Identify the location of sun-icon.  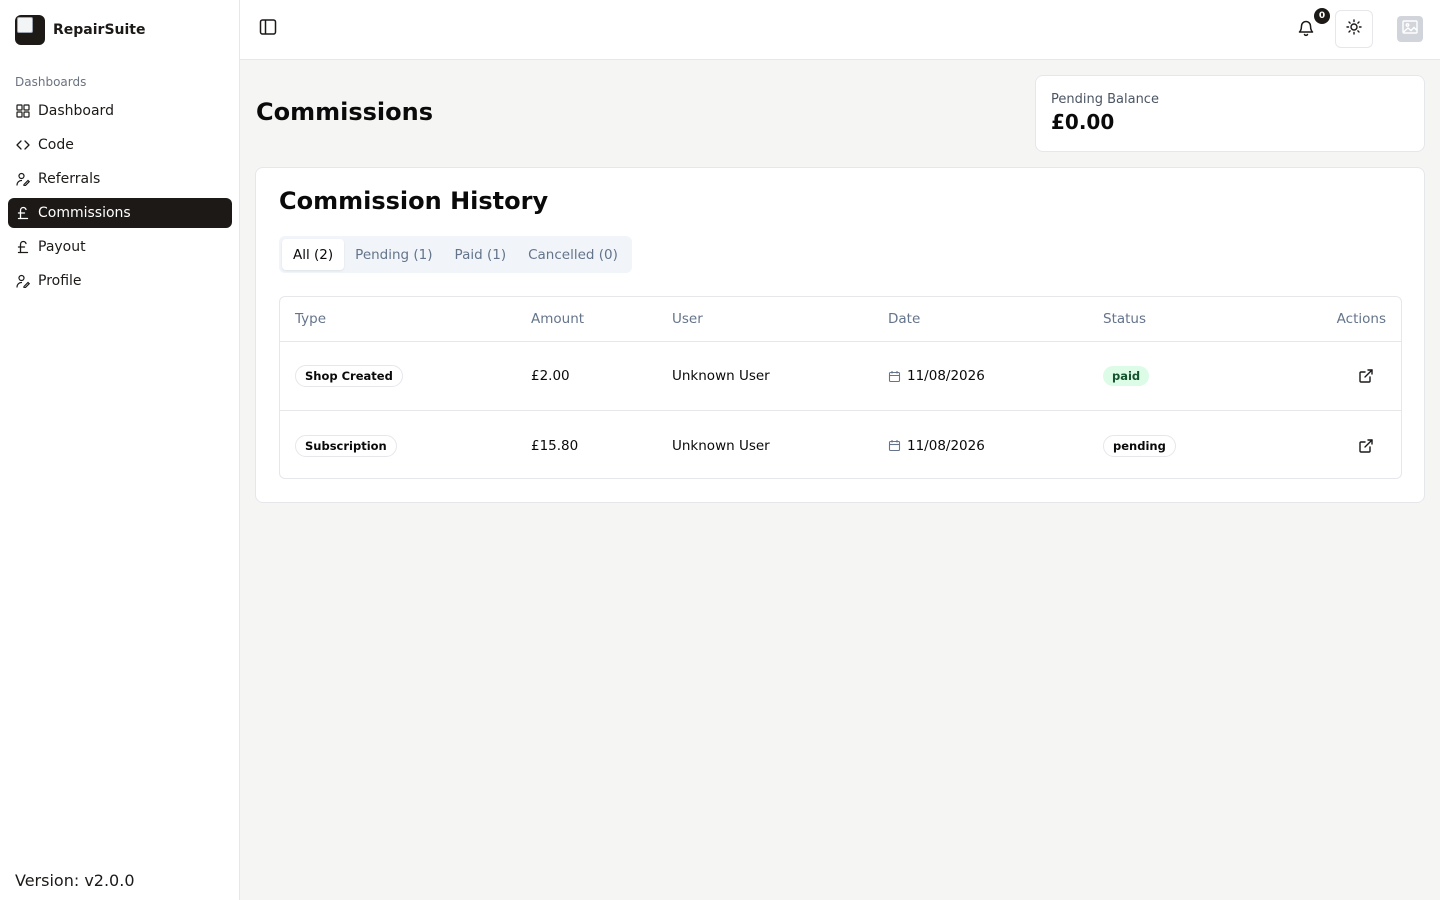
(1354, 29).